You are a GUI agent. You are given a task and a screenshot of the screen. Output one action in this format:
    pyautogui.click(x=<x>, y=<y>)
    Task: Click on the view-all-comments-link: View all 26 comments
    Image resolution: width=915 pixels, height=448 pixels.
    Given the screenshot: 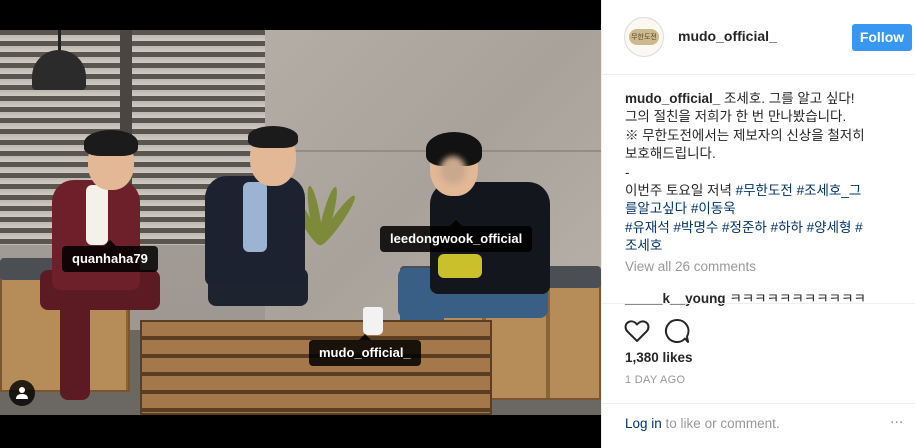 What is the action you would take?
    pyautogui.click(x=690, y=266)
    